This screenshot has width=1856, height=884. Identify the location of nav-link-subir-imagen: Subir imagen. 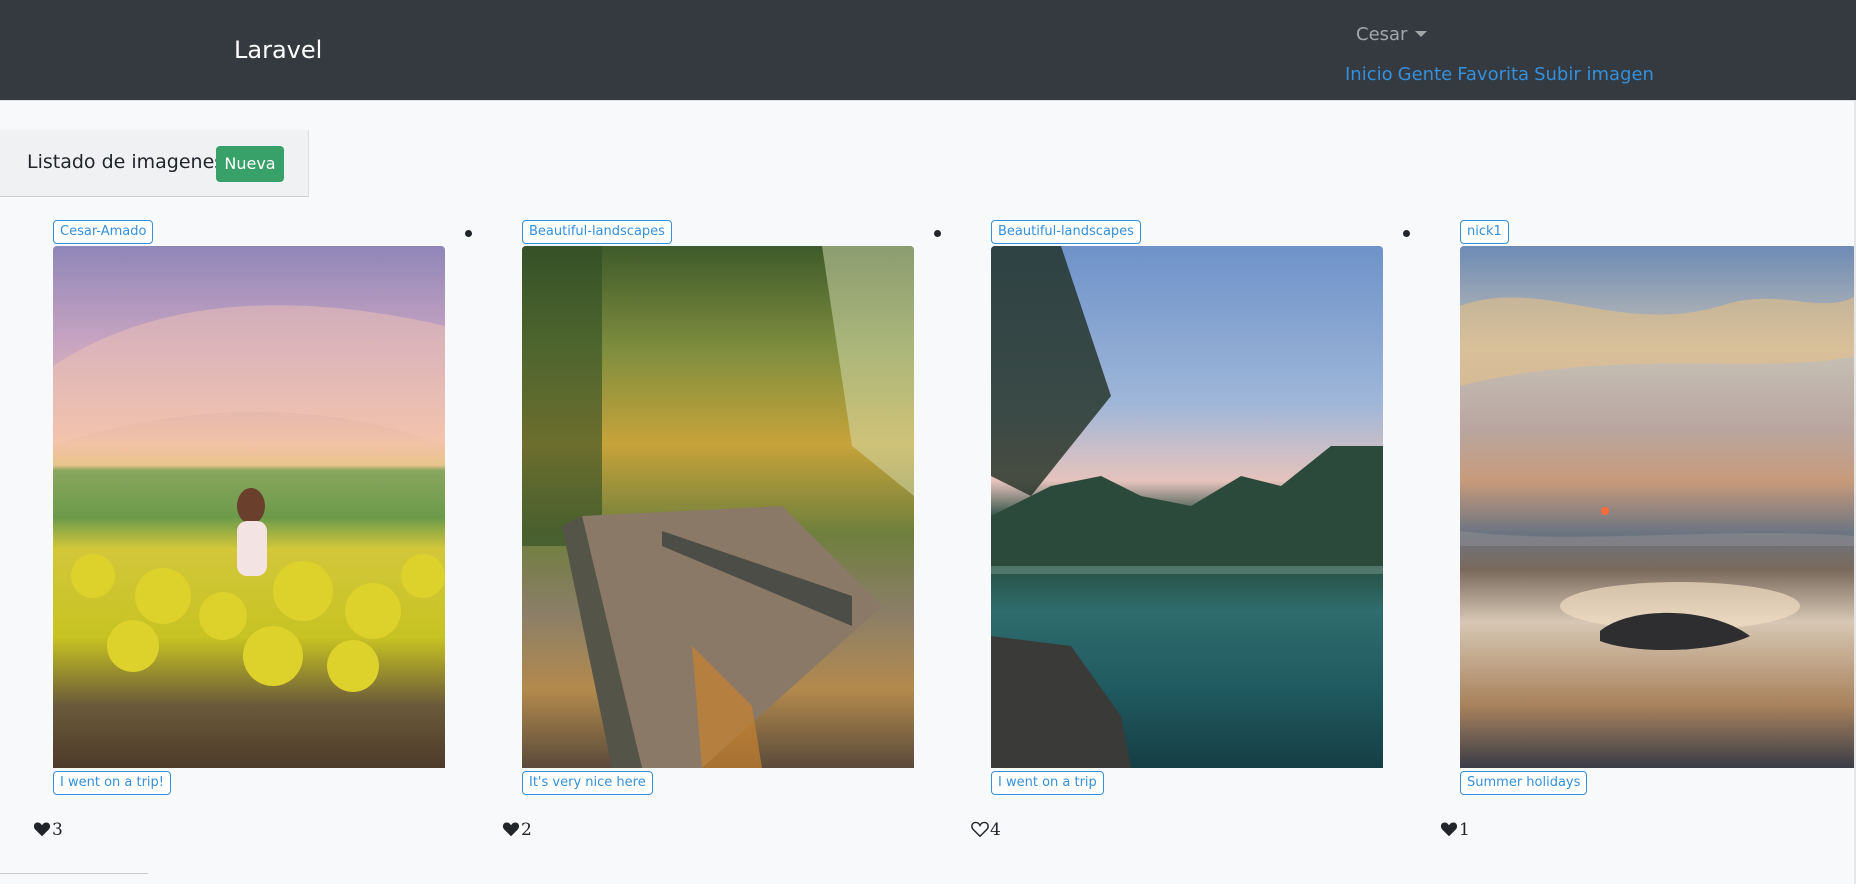
(1594, 74).